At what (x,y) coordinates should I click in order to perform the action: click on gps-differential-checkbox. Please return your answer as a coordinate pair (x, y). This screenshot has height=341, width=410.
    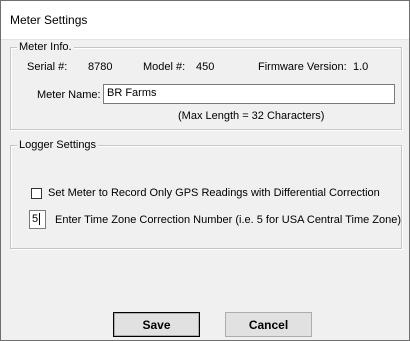
    Looking at the image, I should click on (36, 193).